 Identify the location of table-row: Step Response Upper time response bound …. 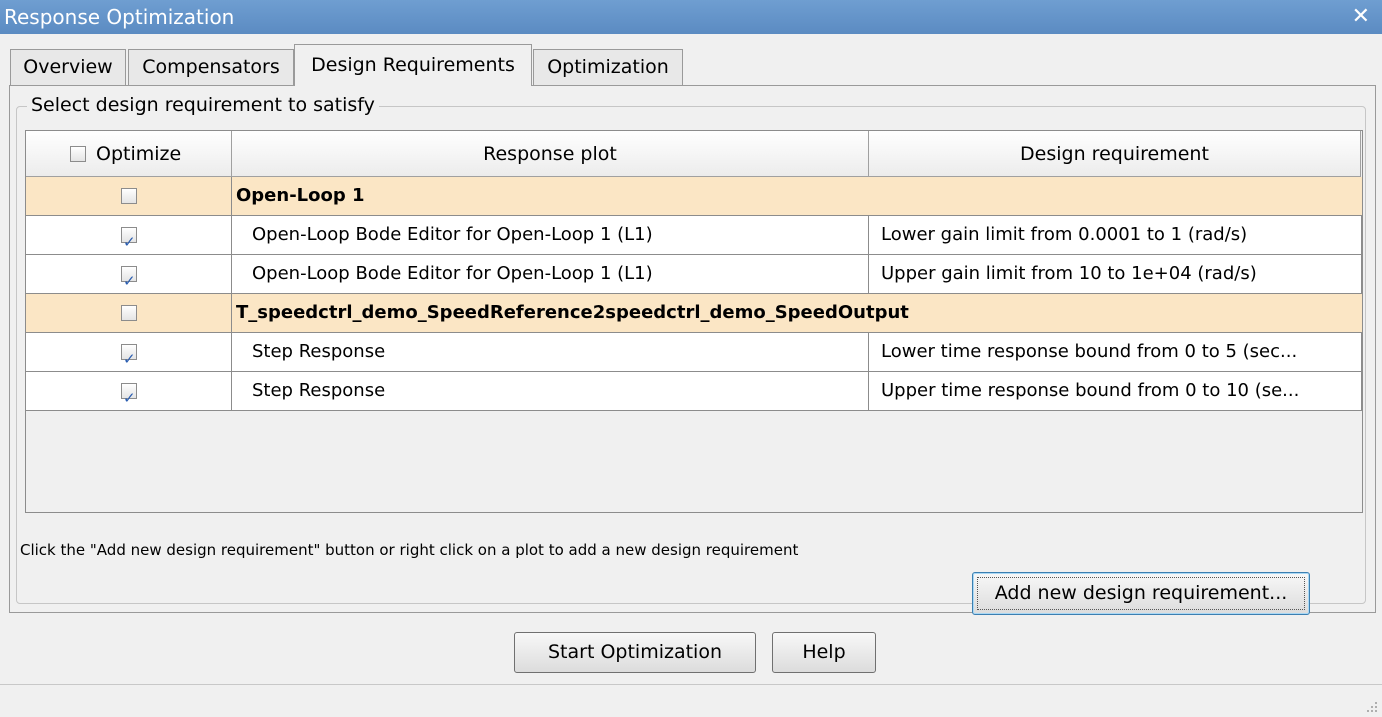
(694, 391).